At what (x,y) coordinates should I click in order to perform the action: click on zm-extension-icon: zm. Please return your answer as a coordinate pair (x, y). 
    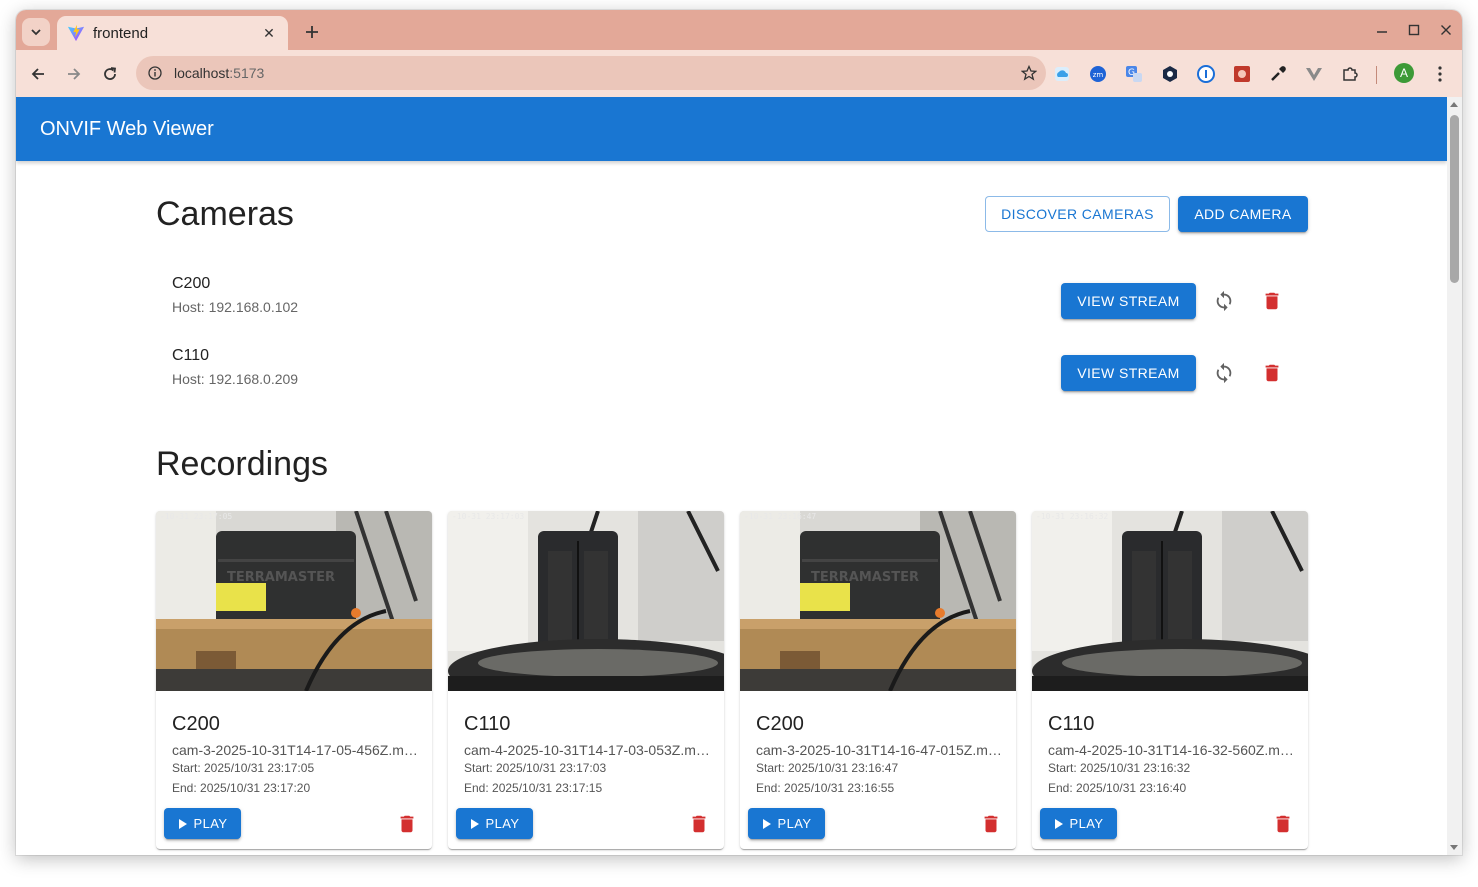
    Looking at the image, I should click on (1098, 74).